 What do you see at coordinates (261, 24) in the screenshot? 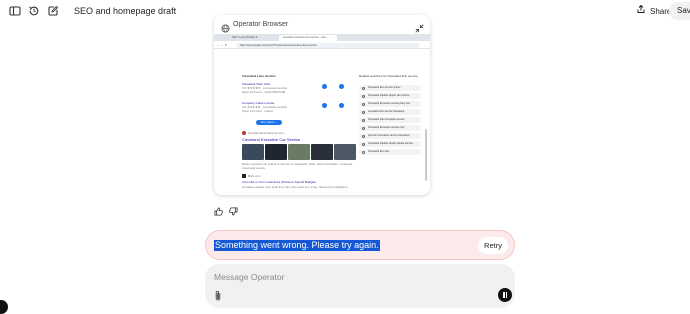
I see `browser-name: Operator Browser` at bounding box center [261, 24].